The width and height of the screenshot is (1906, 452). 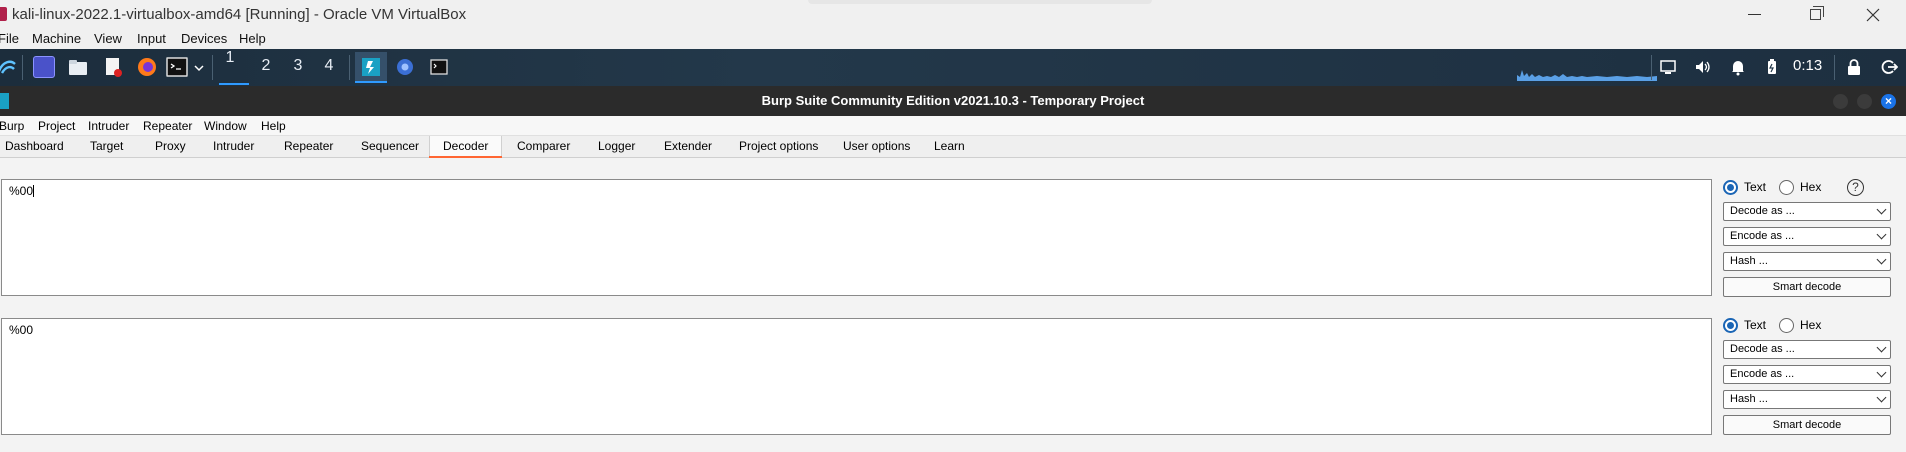 I want to click on minimize-icon, so click(x=1754, y=14).